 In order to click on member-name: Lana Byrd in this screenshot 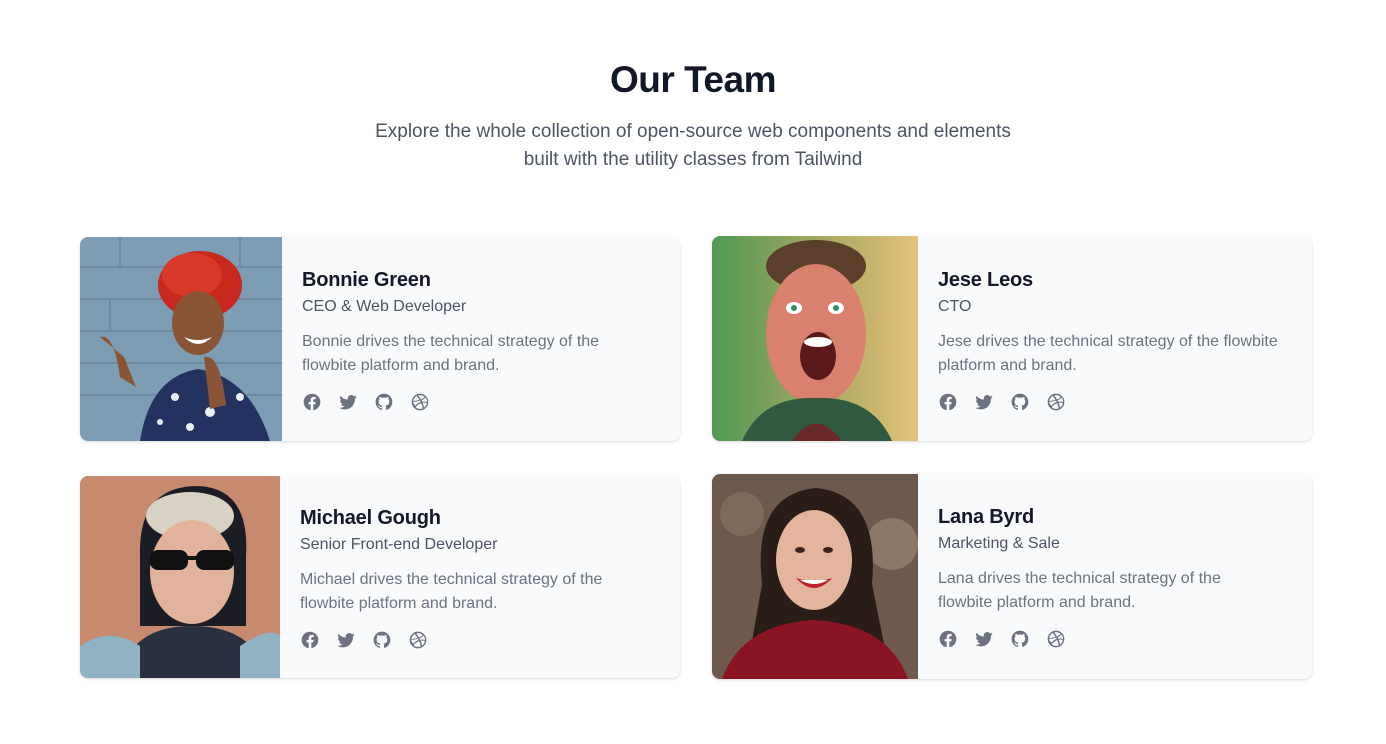, I will do `click(1108, 517)`.